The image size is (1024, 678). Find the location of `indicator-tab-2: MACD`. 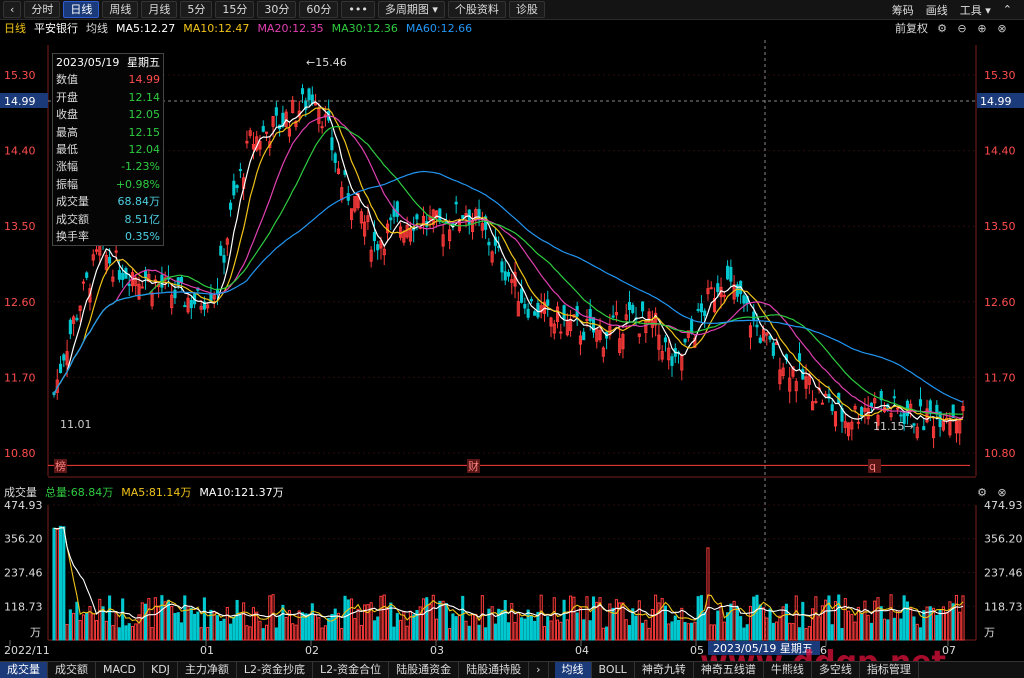

indicator-tab-2: MACD is located at coordinates (120, 670).